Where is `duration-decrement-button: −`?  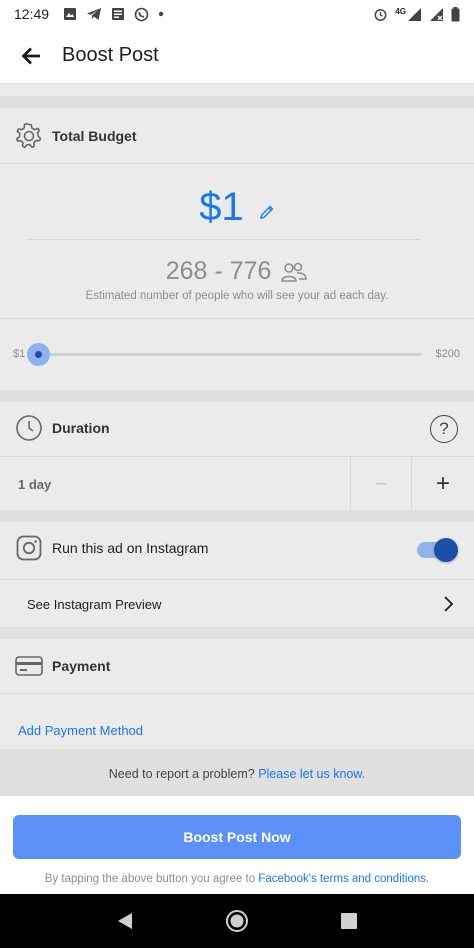
duration-decrement-button: − is located at coordinates (381, 483).